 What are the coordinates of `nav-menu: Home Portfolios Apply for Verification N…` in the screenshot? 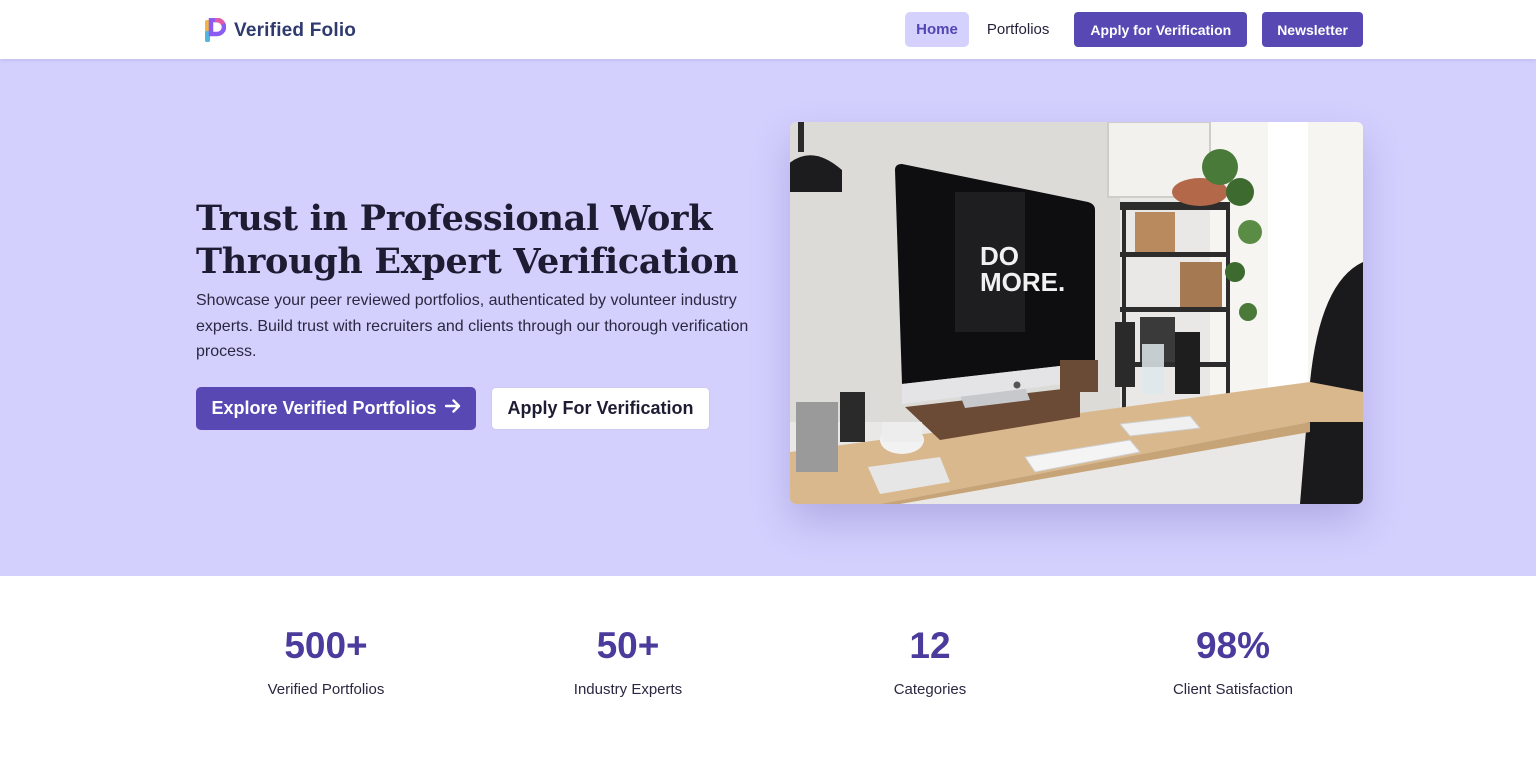 It's located at (1134, 29).